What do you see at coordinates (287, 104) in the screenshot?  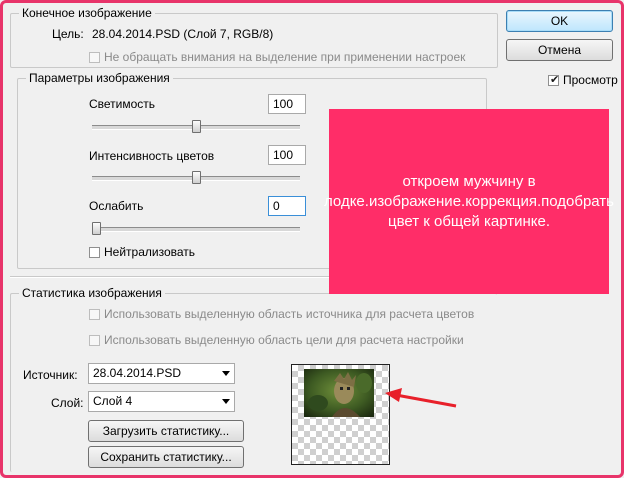 I see `luminance-input: 100` at bounding box center [287, 104].